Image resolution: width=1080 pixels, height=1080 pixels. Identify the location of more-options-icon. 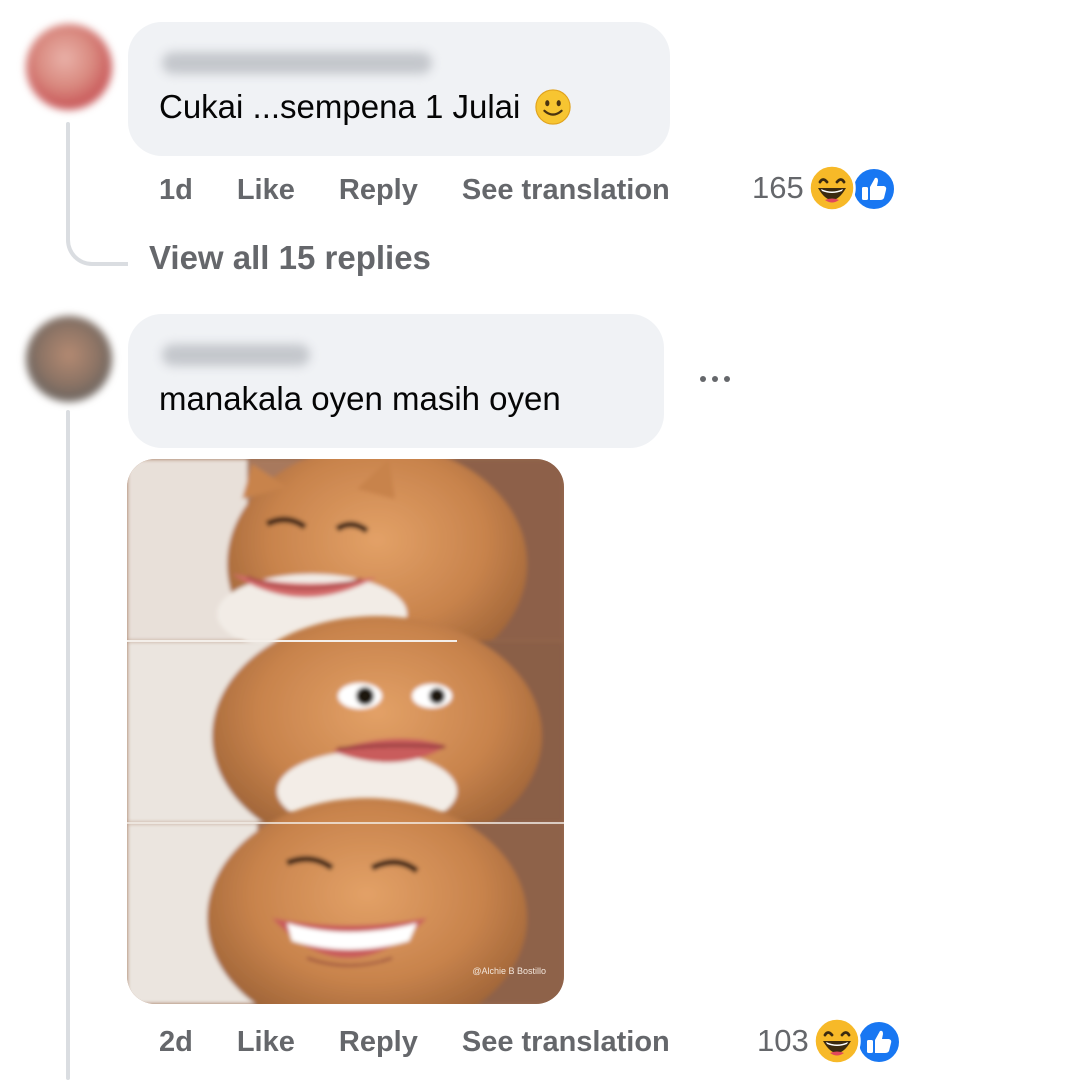
(715, 377).